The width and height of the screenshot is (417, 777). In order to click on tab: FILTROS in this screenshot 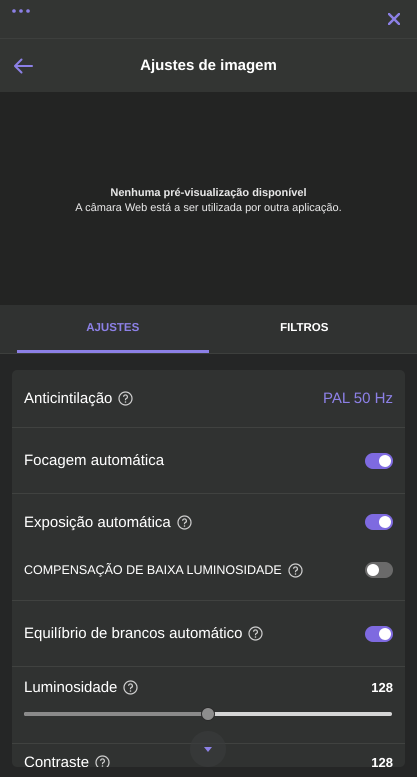, I will do `click(304, 329)`.